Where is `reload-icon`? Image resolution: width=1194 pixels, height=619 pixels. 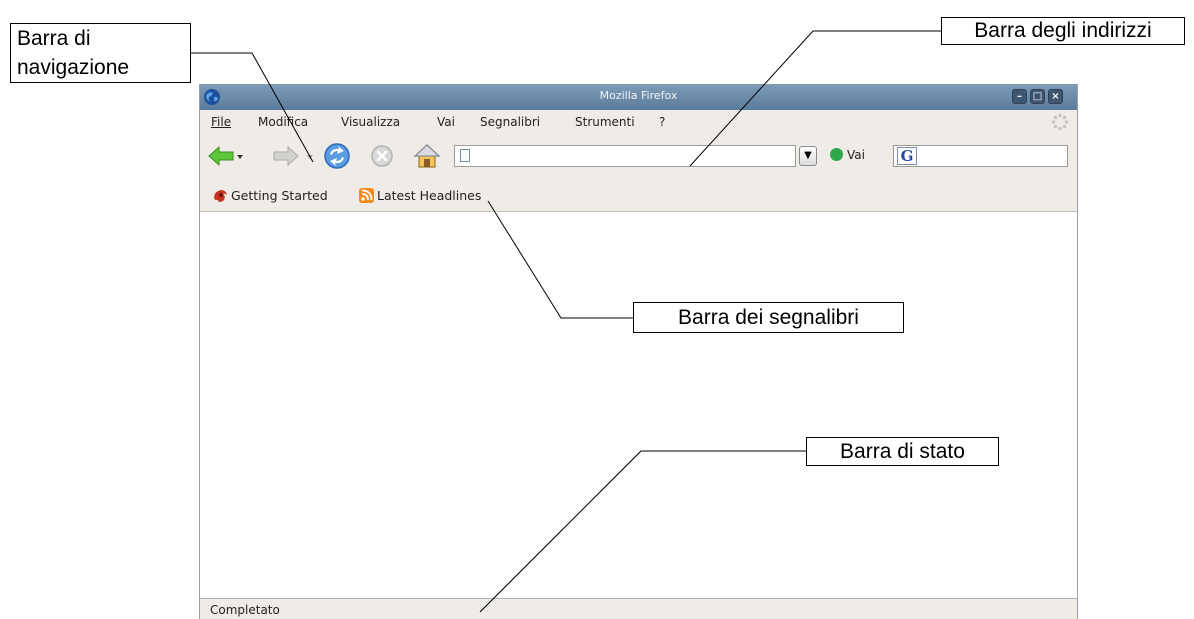 reload-icon is located at coordinates (337, 156).